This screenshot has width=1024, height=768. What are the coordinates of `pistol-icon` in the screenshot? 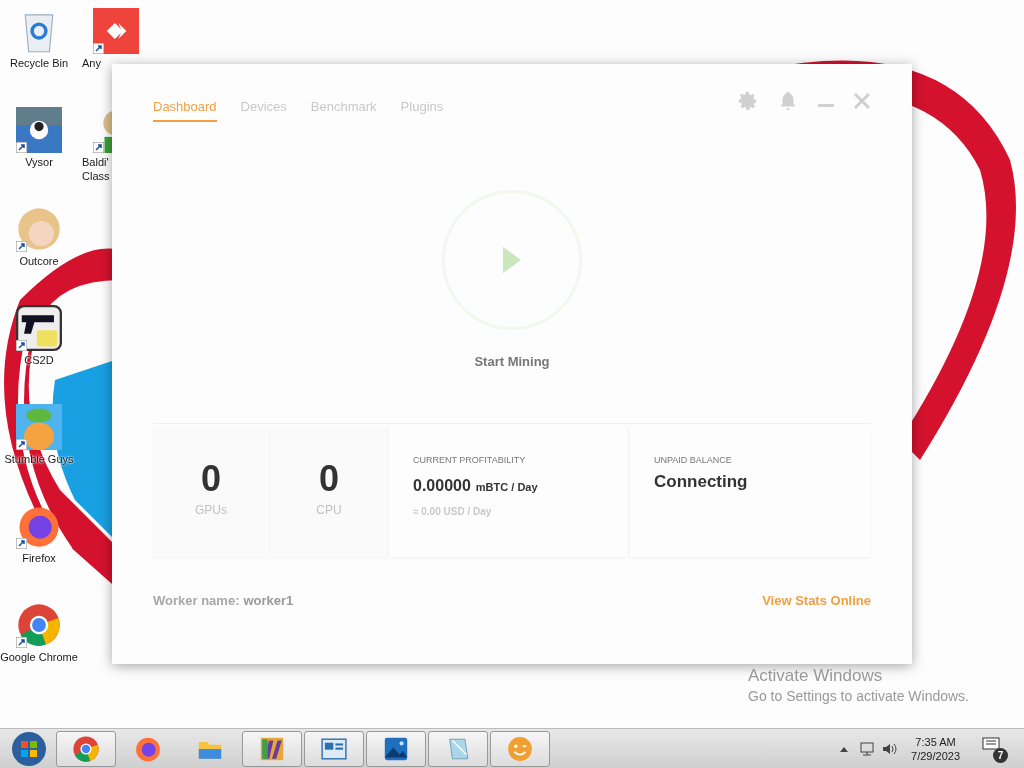 It's located at (39, 328).